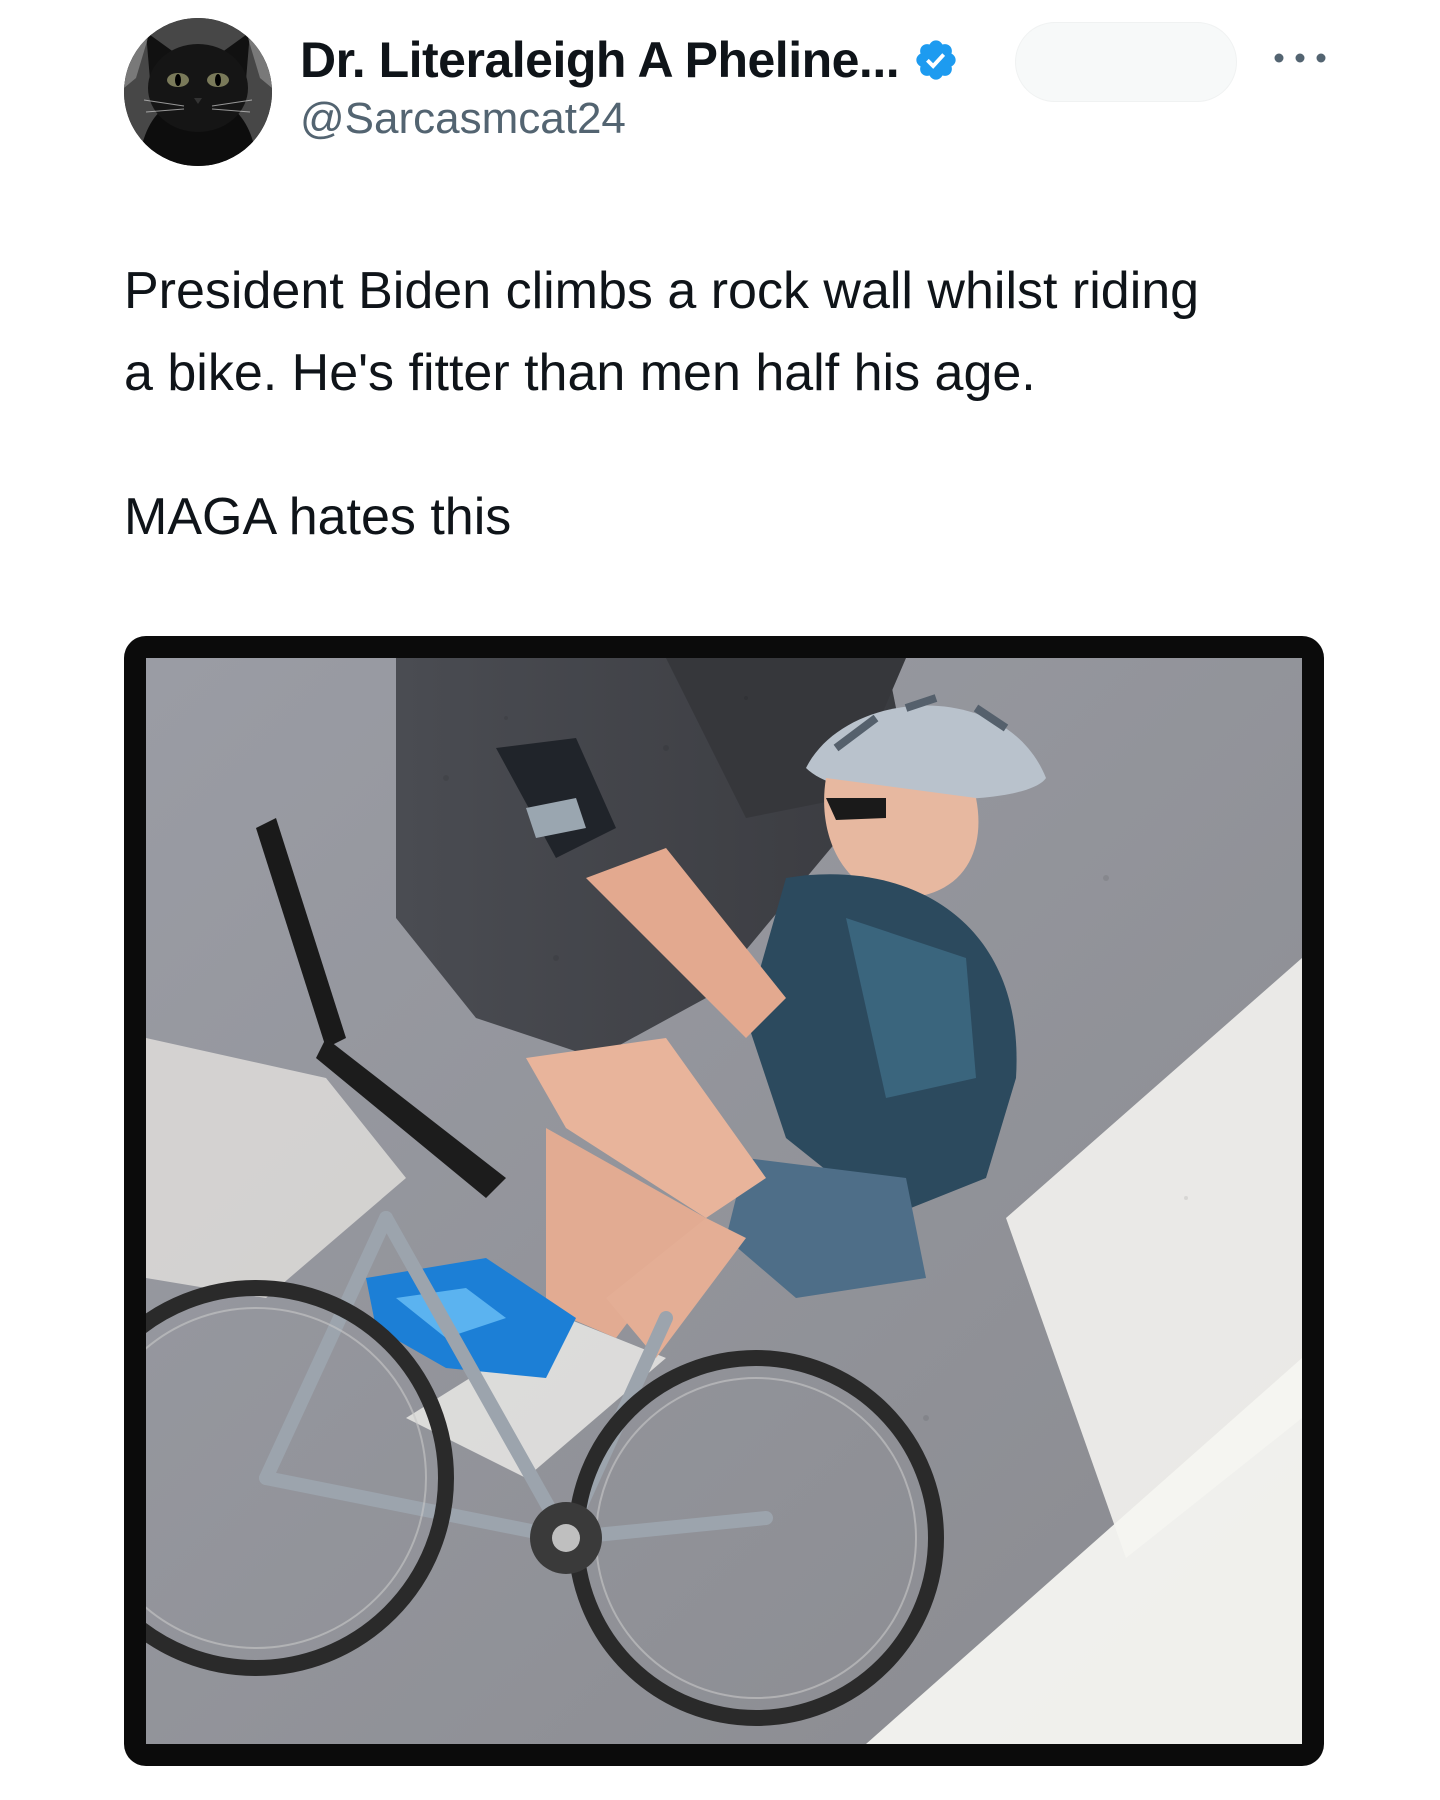  Describe the element at coordinates (463, 119) in the screenshot. I see `author-handle: @Sarcasmcat24` at that location.